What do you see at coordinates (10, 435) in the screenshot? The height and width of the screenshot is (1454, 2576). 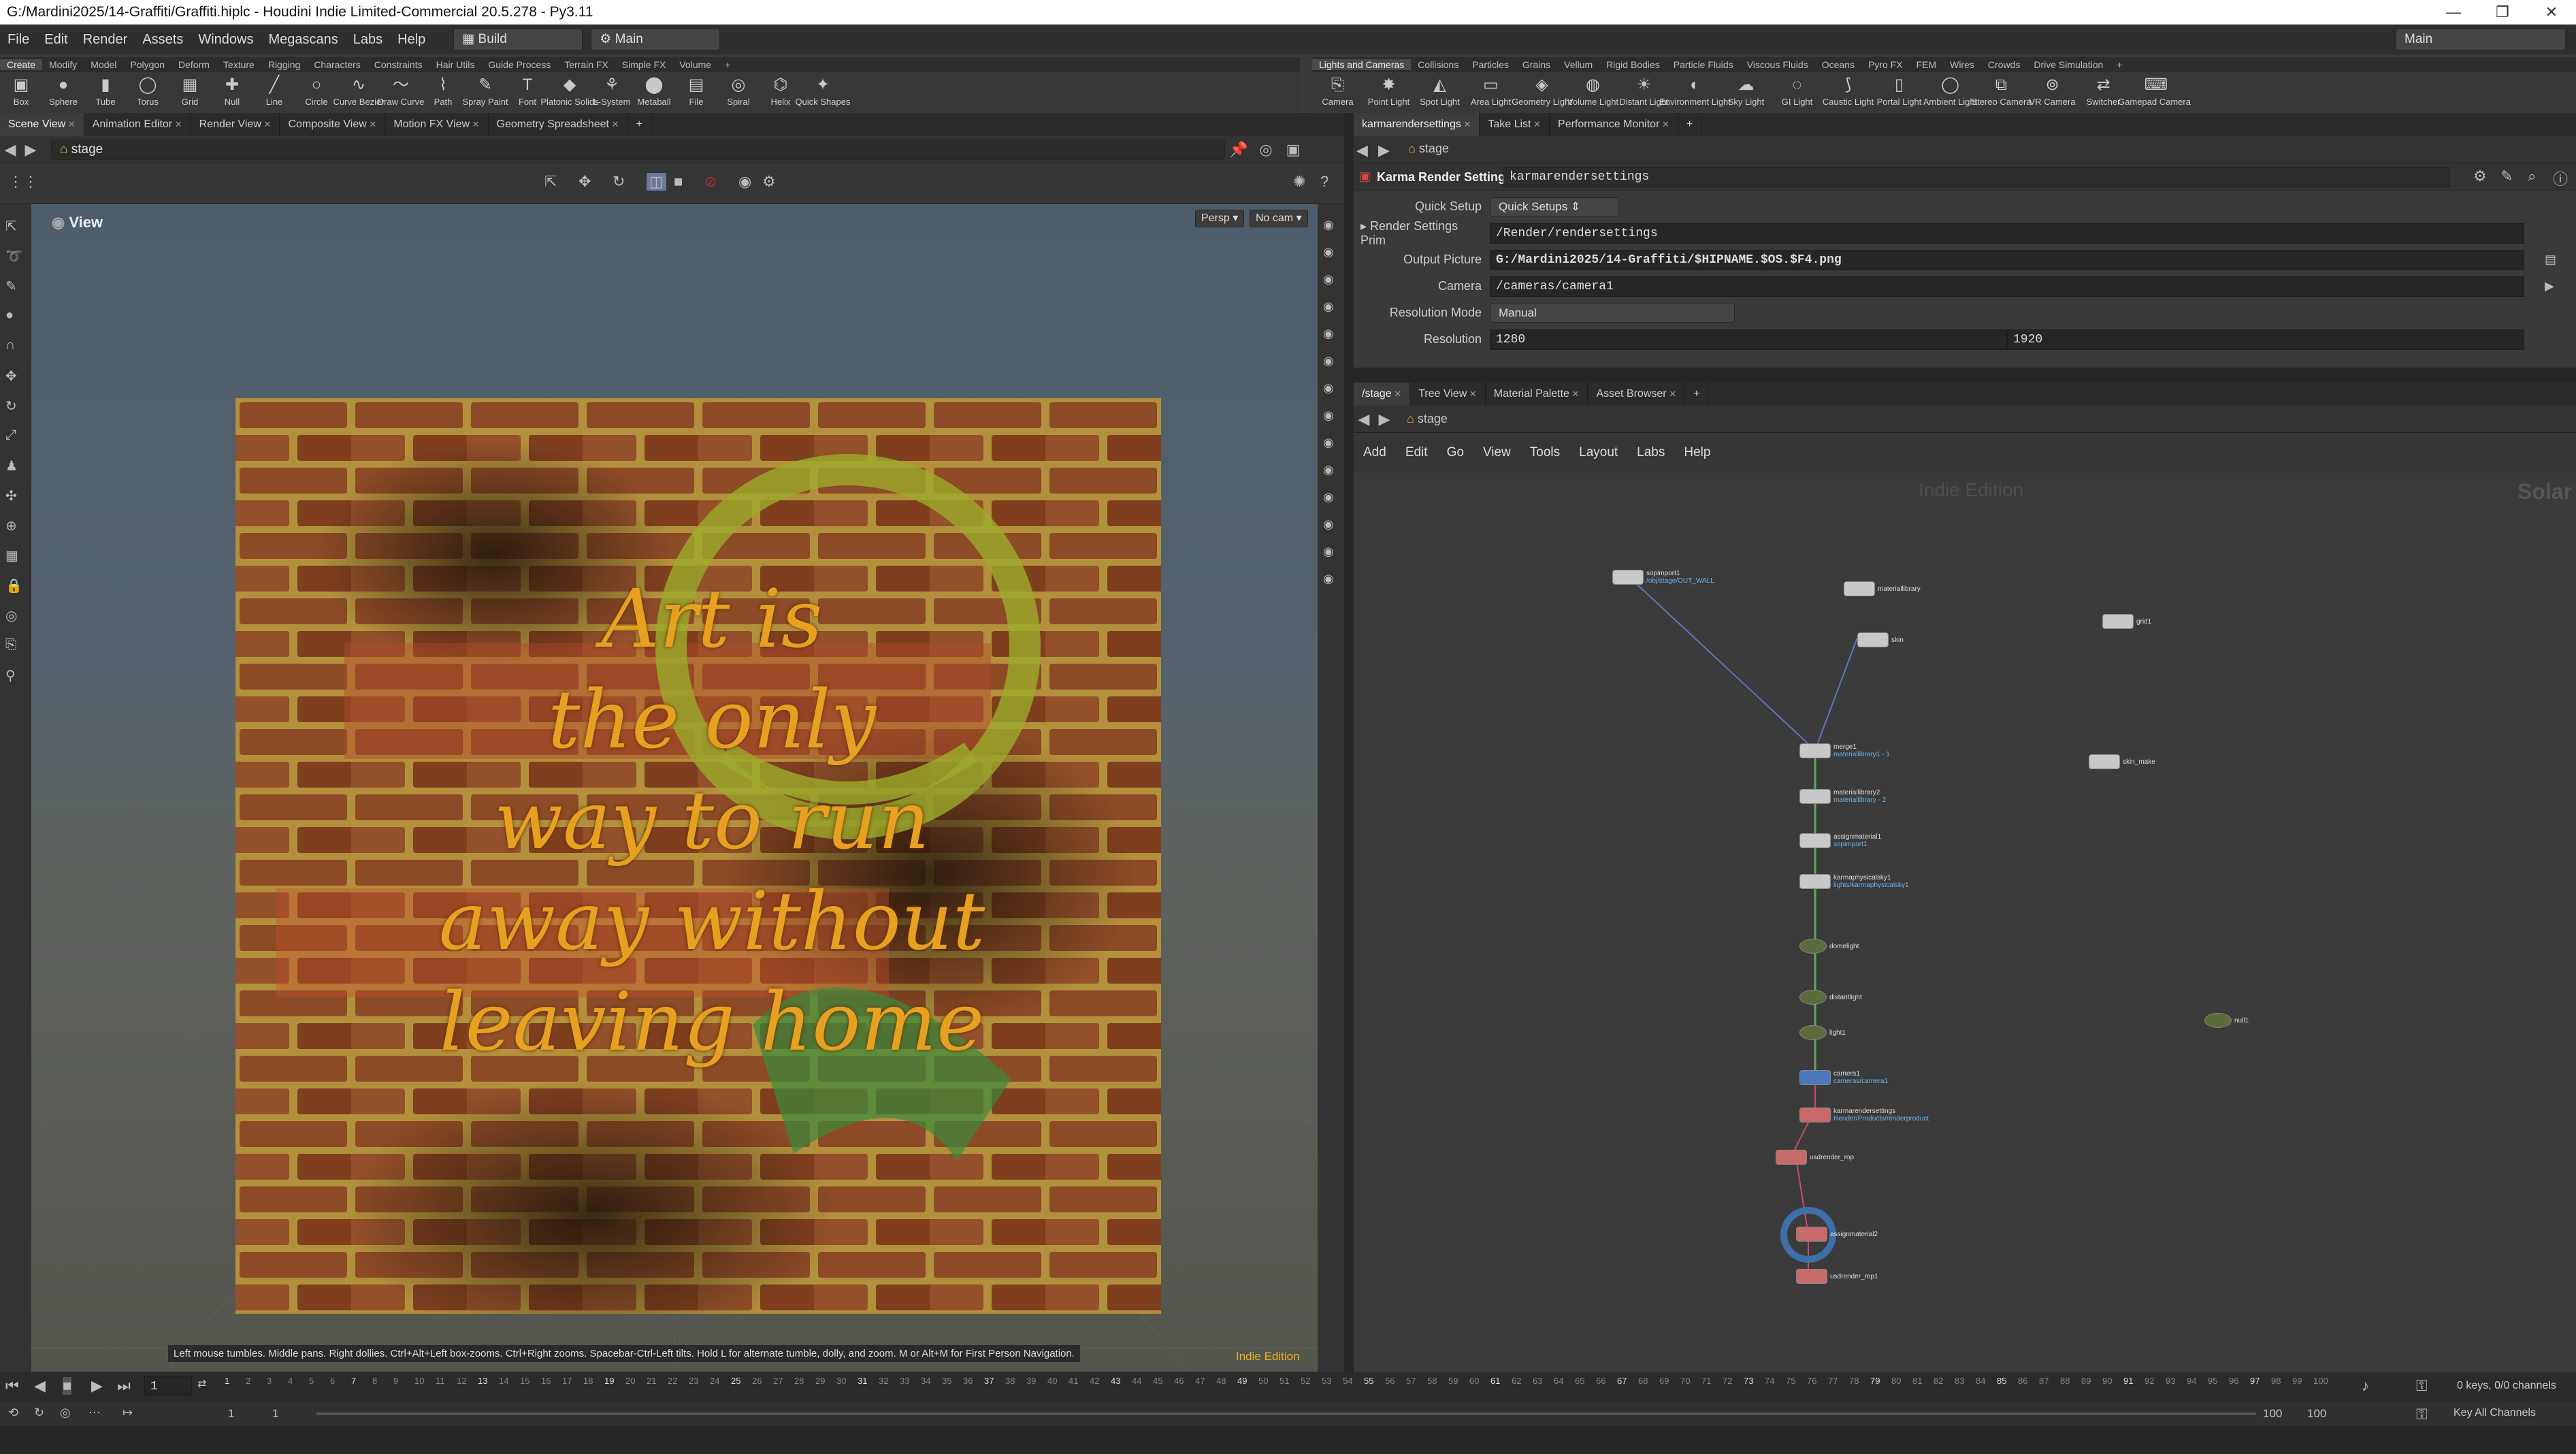 I see `scale-tool-icon: ⤢` at bounding box center [10, 435].